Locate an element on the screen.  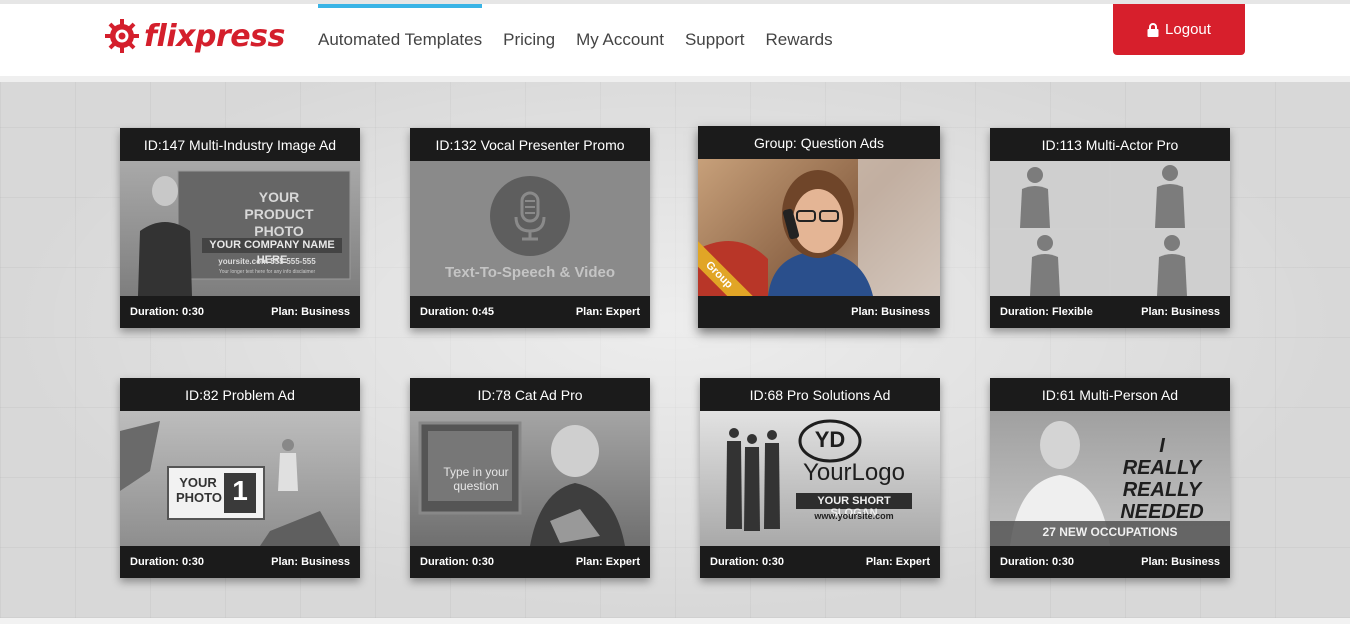
actors-grid-image is located at coordinates (1110, 228).